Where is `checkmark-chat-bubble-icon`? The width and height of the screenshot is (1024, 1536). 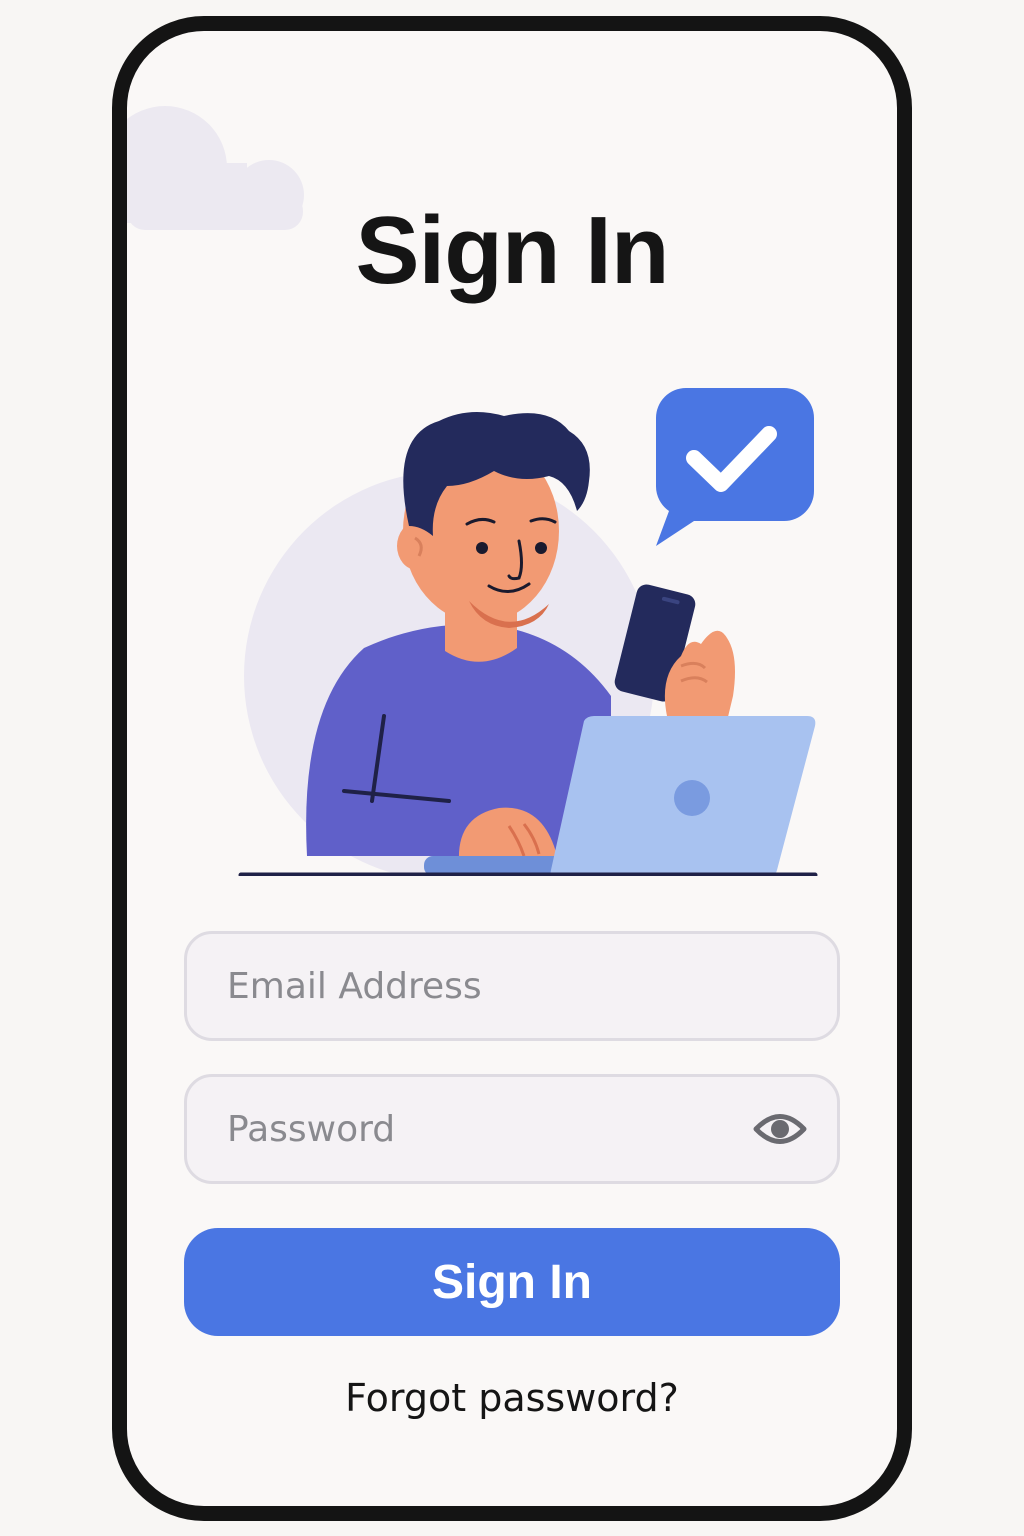
checkmark-chat-bubble-icon is located at coordinates (734, 467).